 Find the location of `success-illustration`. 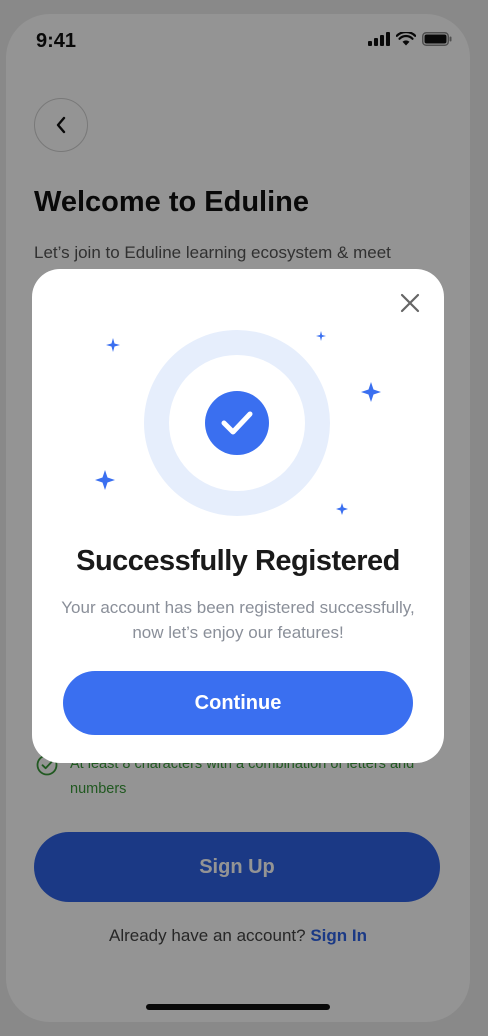

success-illustration is located at coordinates (238, 423).